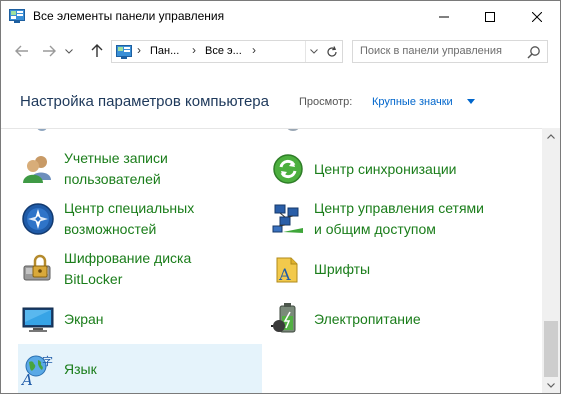 The height and width of the screenshot is (394, 561). I want to click on item-label: Центр управления сетями, so click(399, 208).